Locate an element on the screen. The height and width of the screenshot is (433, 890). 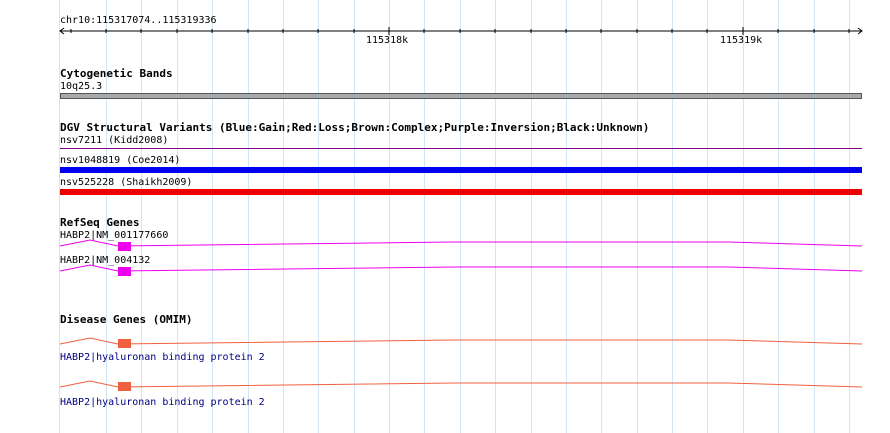
omim-gene-label: HABP2|hyaluronan binding protein 2 is located at coordinates (162, 402).